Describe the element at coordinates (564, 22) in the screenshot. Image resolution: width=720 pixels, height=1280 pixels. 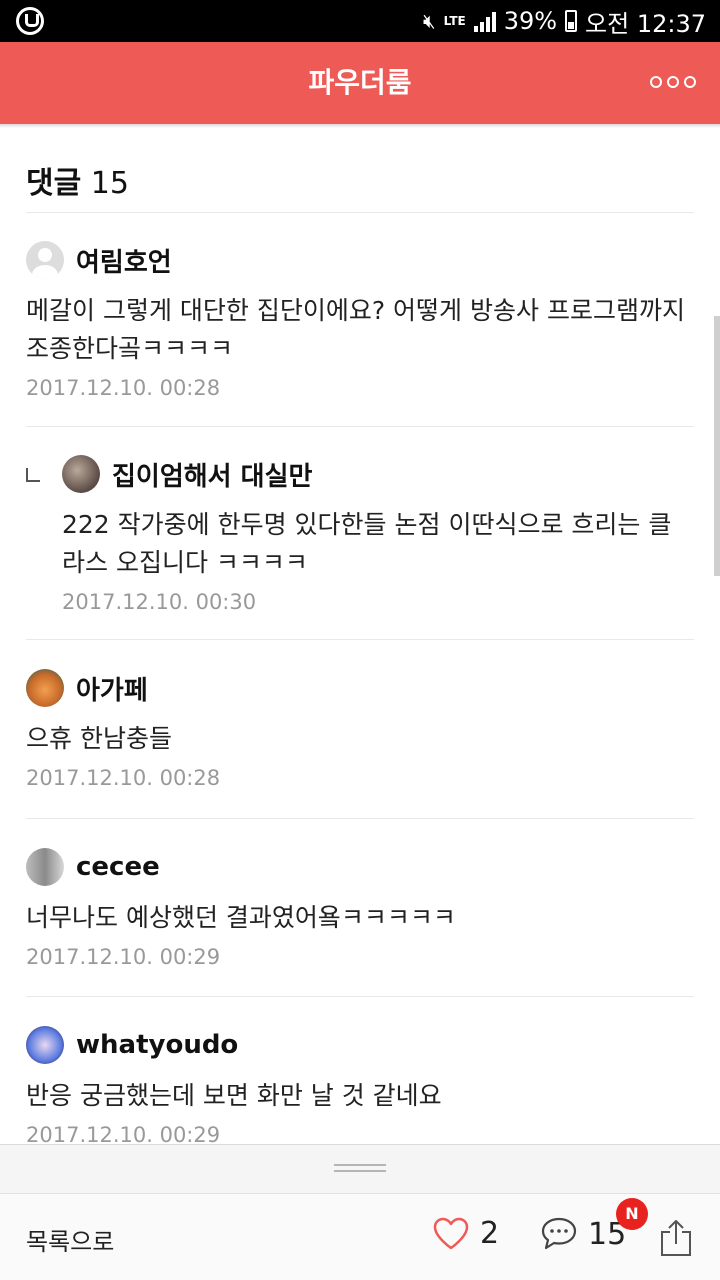
I see `status-indicators: 🔇︎ LTE 39% 오전 12:37` at that location.